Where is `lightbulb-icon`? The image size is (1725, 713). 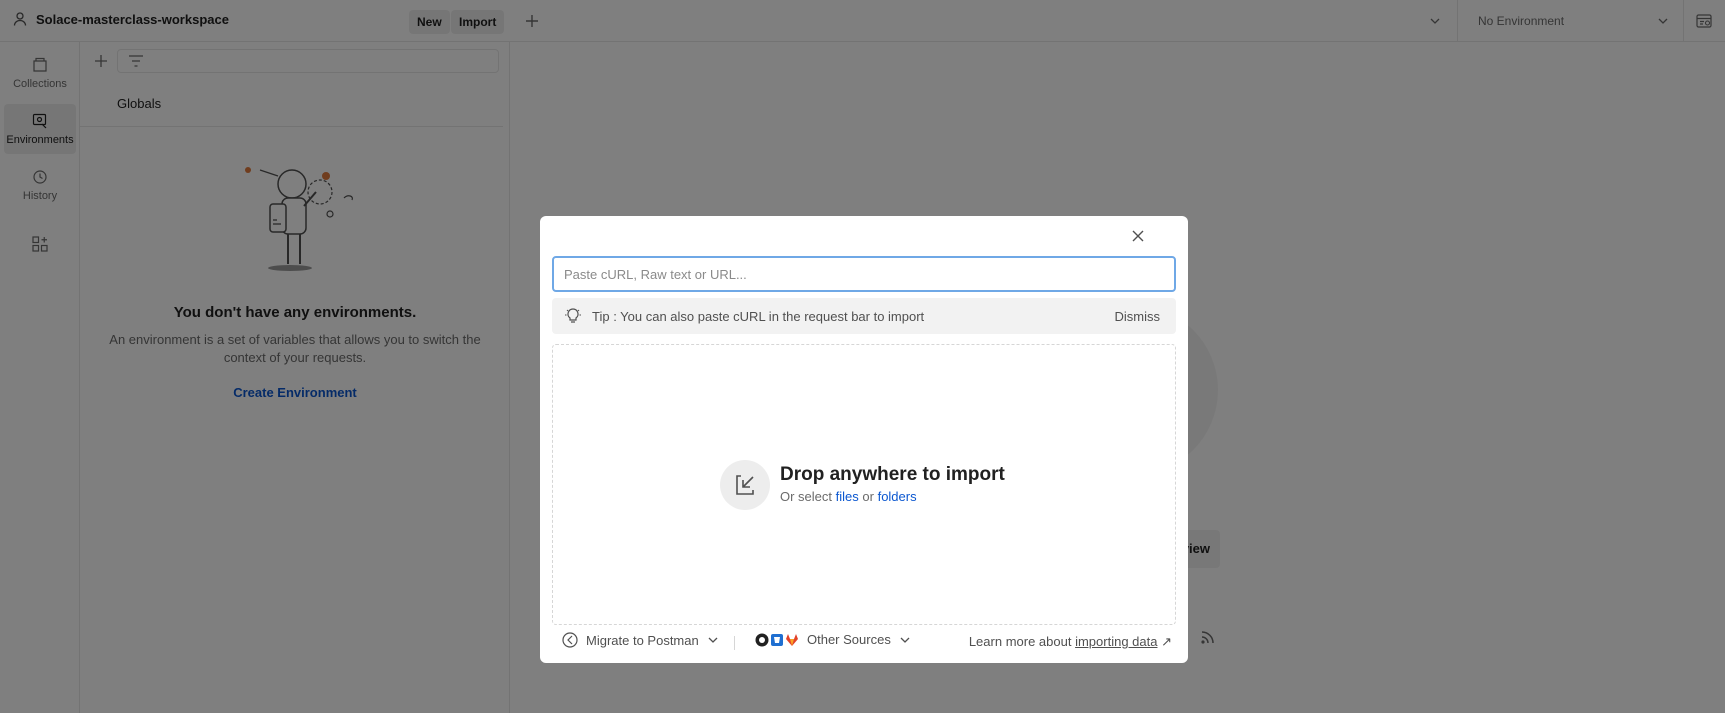 lightbulb-icon is located at coordinates (573, 315).